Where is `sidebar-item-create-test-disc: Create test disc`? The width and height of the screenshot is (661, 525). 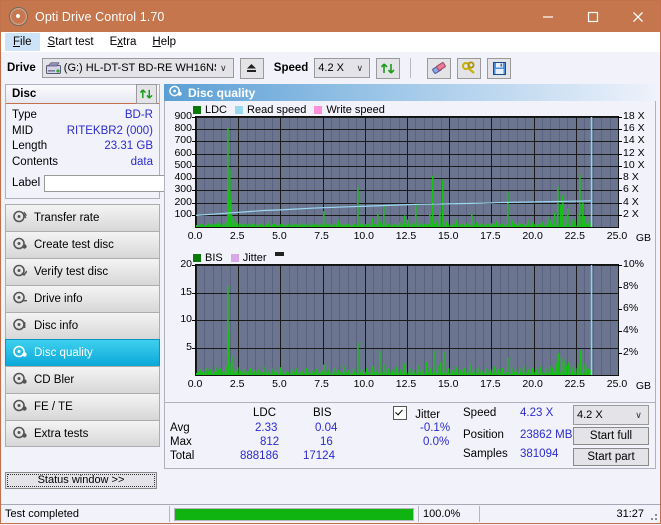
sidebar-item-create-test-disc: Create test disc is located at coordinates (82, 244).